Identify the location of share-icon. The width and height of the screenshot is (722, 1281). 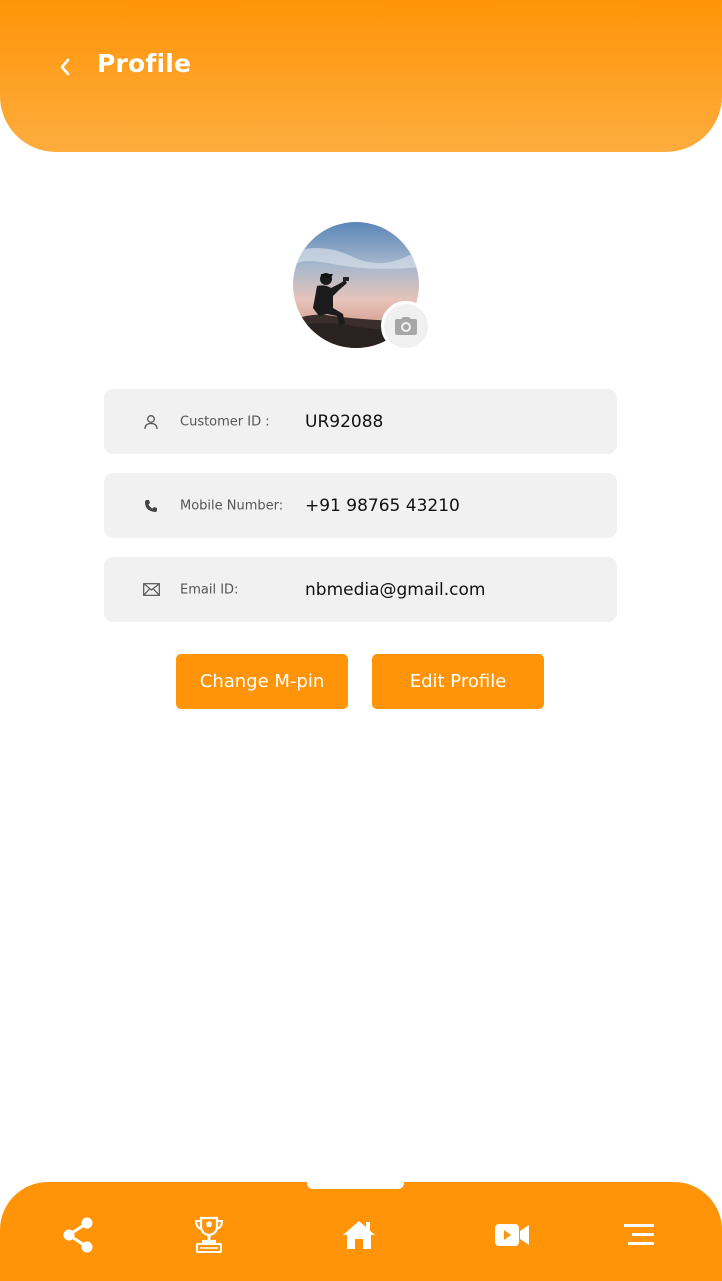
(78, 1235).